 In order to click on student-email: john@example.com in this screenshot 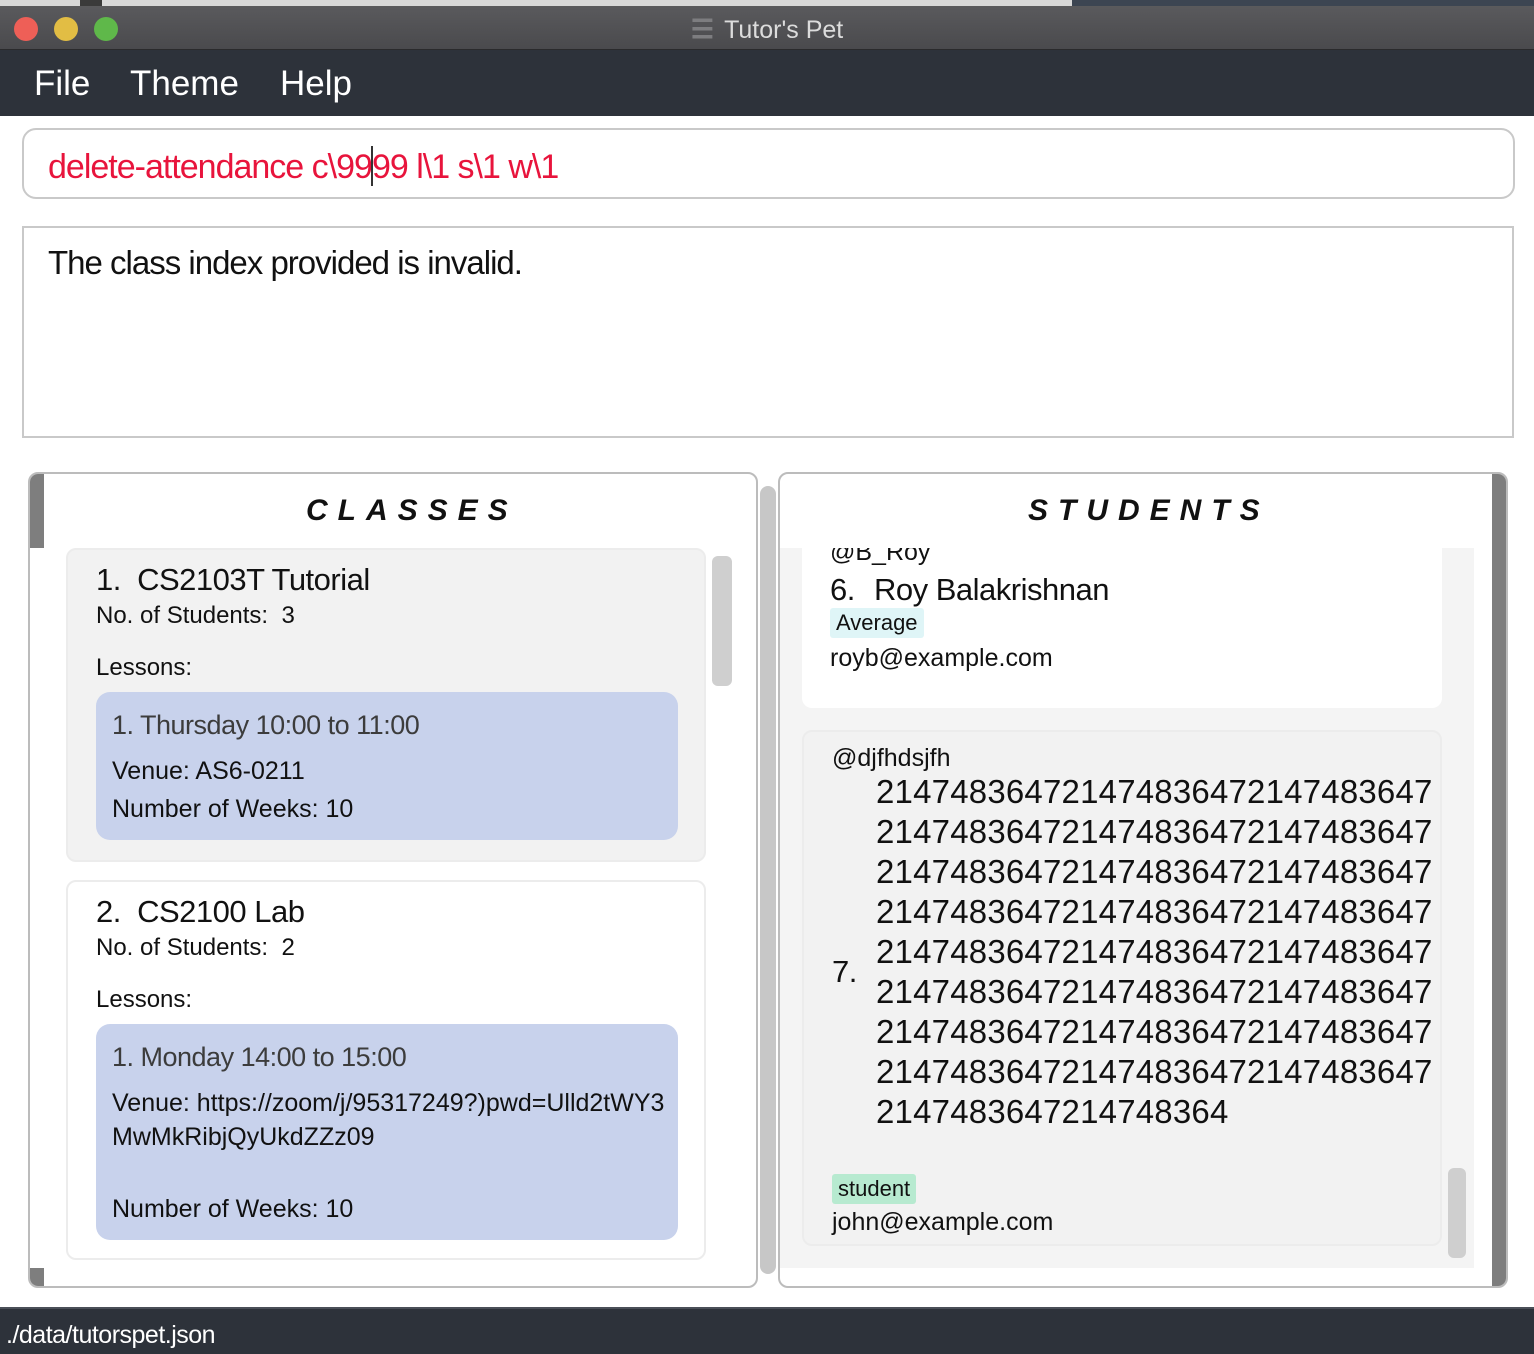, I will do `click(943, 1222)`.